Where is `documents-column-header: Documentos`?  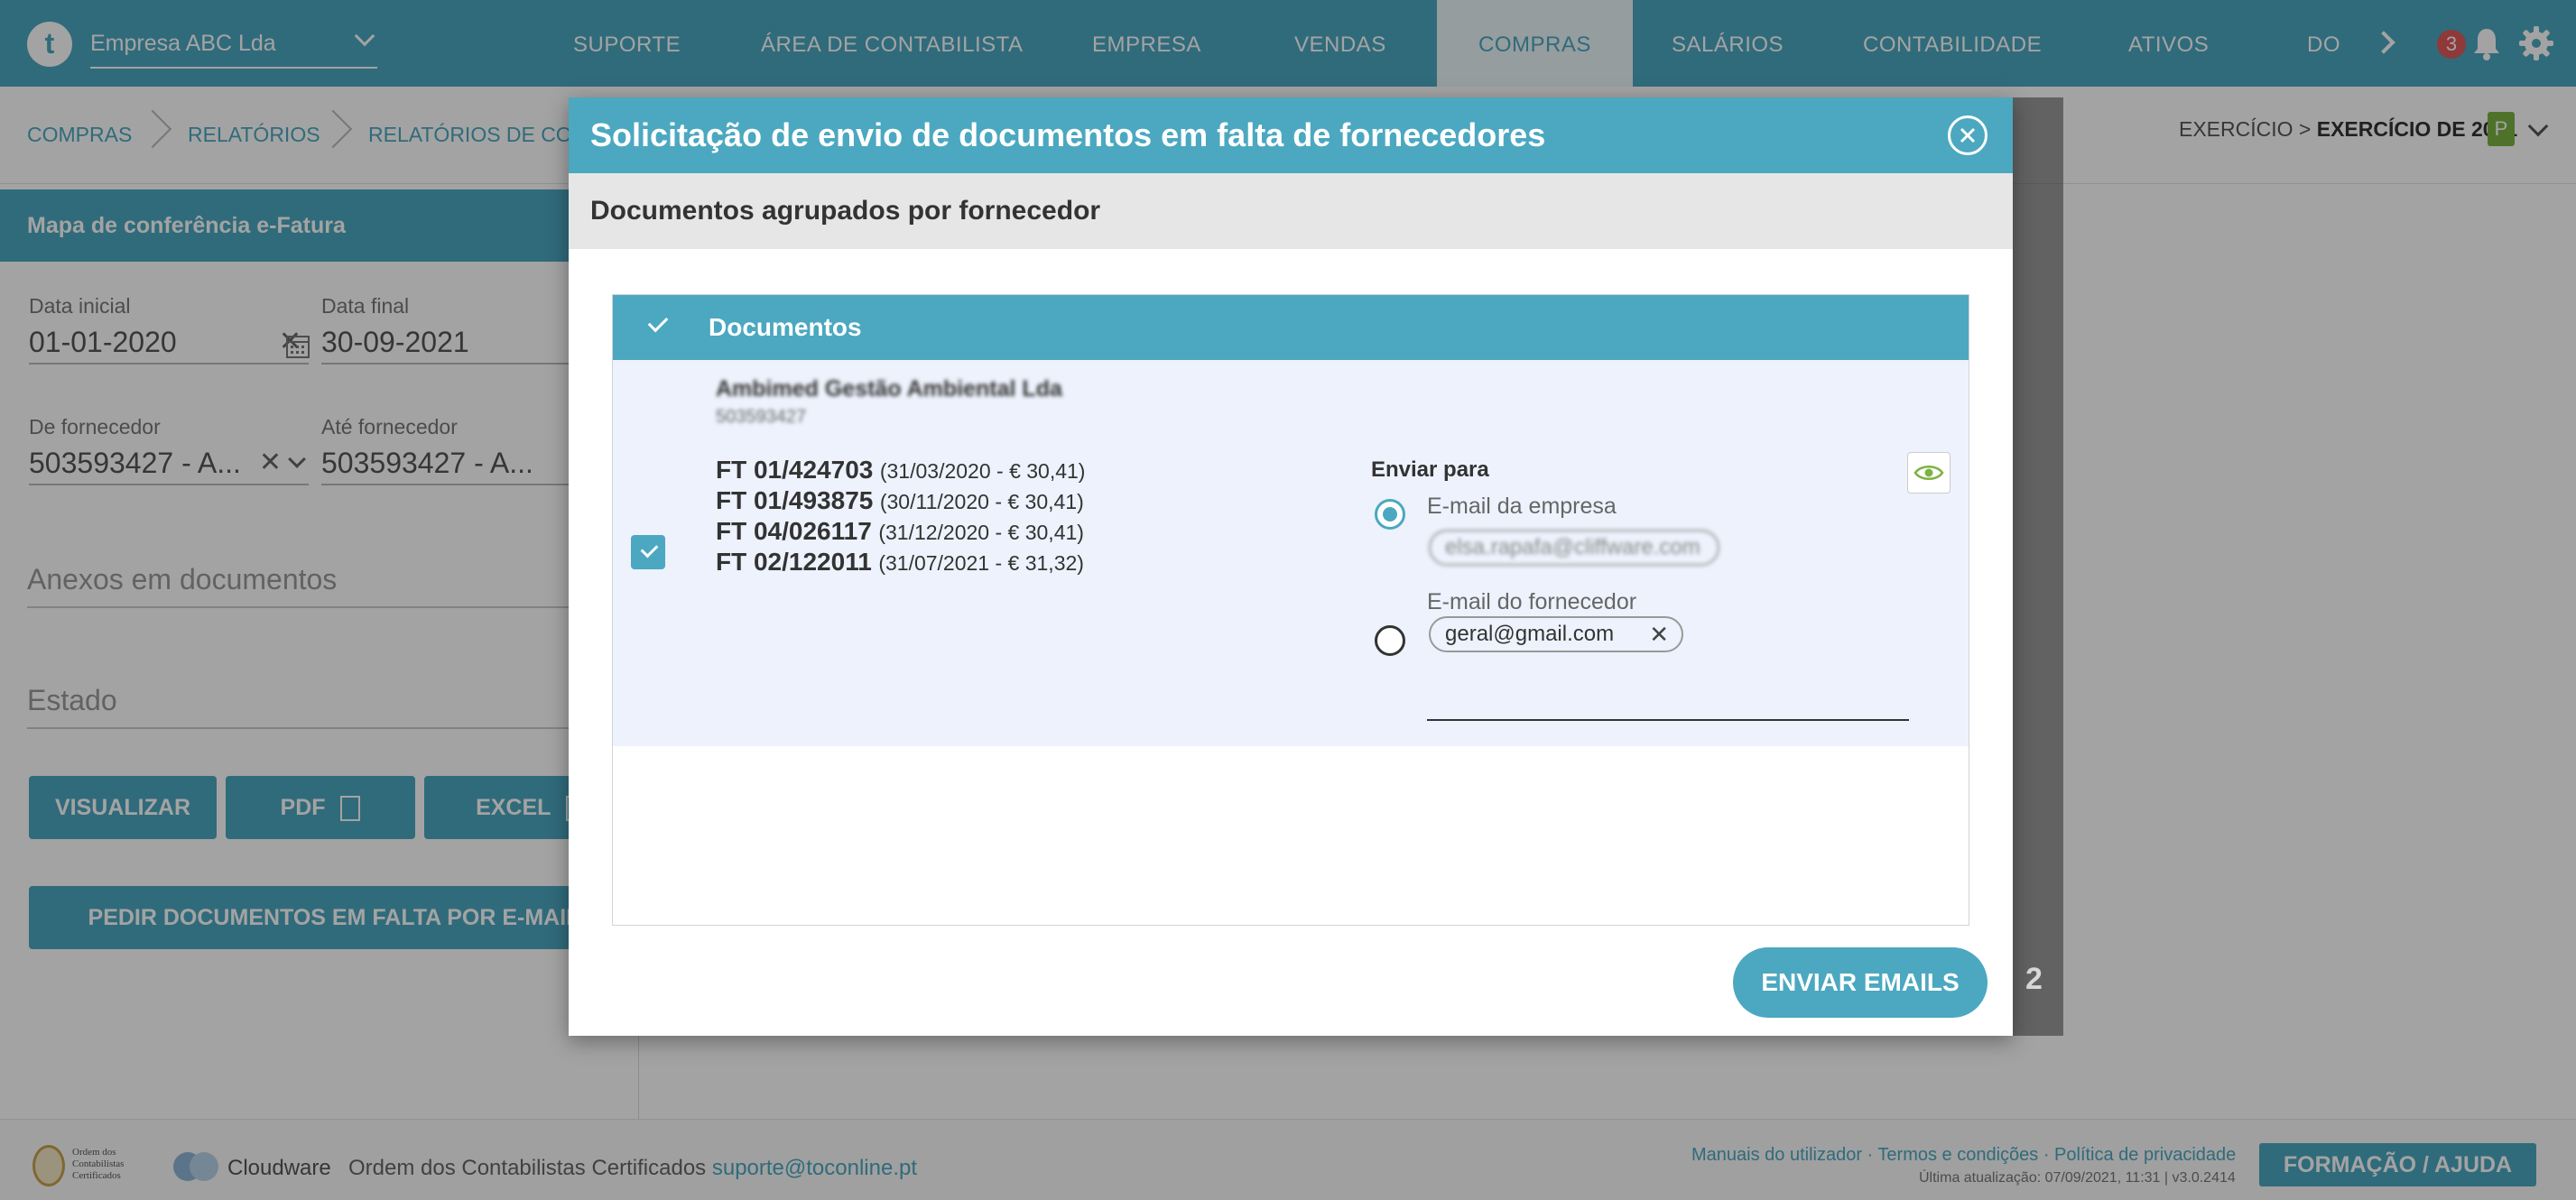 documents-column-header: Documentos is located at coordinates (785, 327).